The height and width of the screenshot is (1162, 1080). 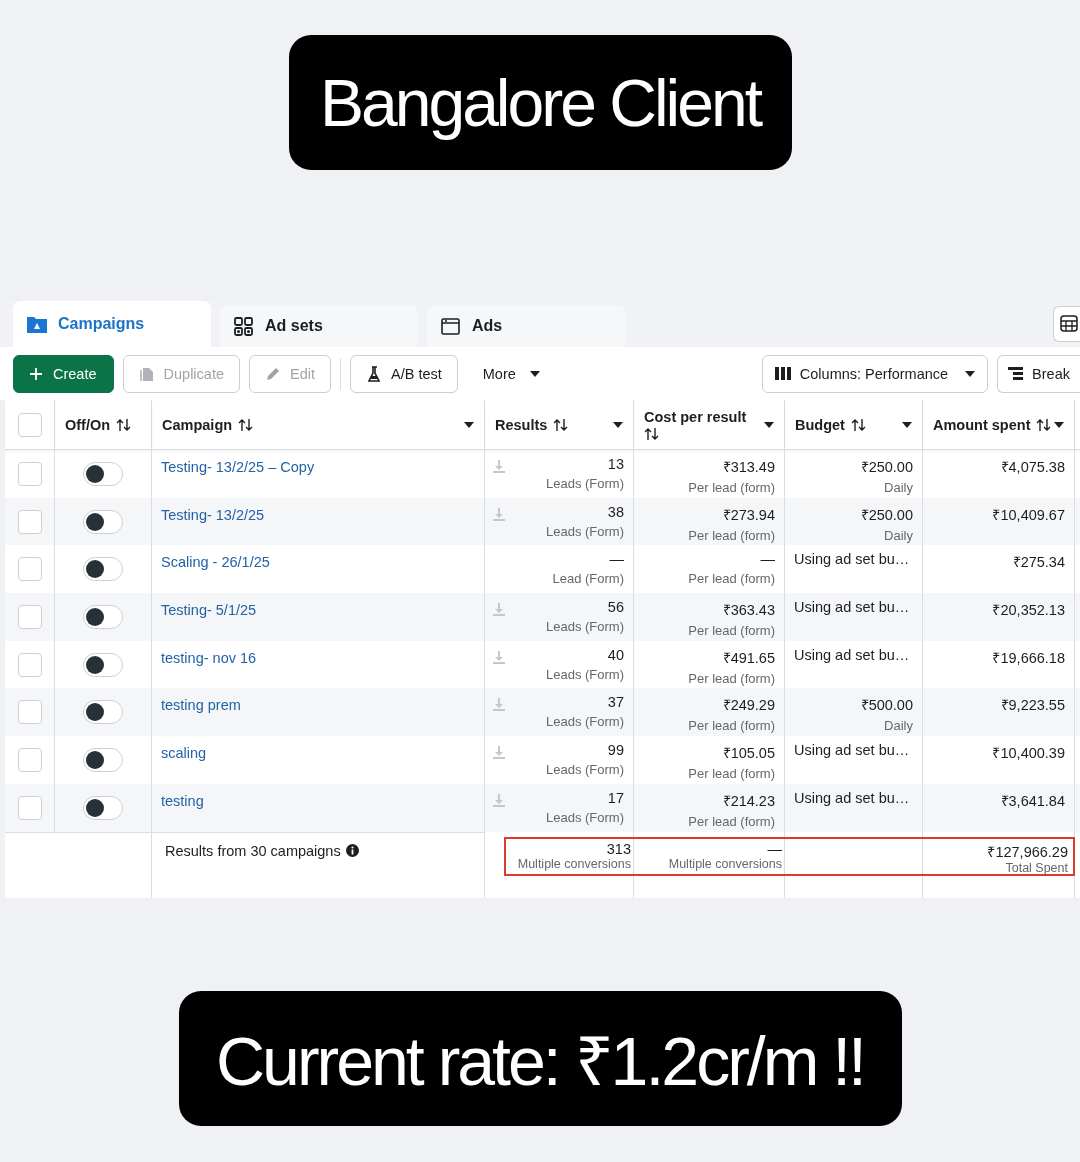 I want to click on cost-value: ₹105.05, so click(x=748, y=753).